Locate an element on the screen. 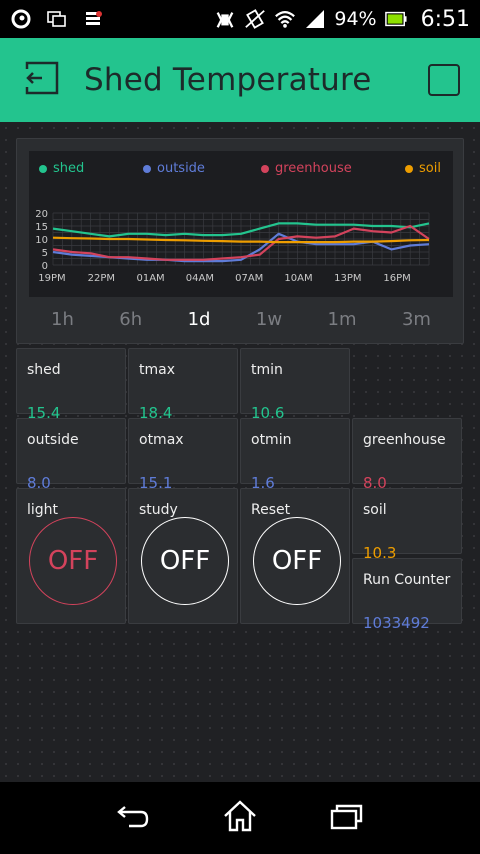 The height and width of the screenshot is (854, 480). x-tick-label: 07AM is located at coordinates (249, 278).